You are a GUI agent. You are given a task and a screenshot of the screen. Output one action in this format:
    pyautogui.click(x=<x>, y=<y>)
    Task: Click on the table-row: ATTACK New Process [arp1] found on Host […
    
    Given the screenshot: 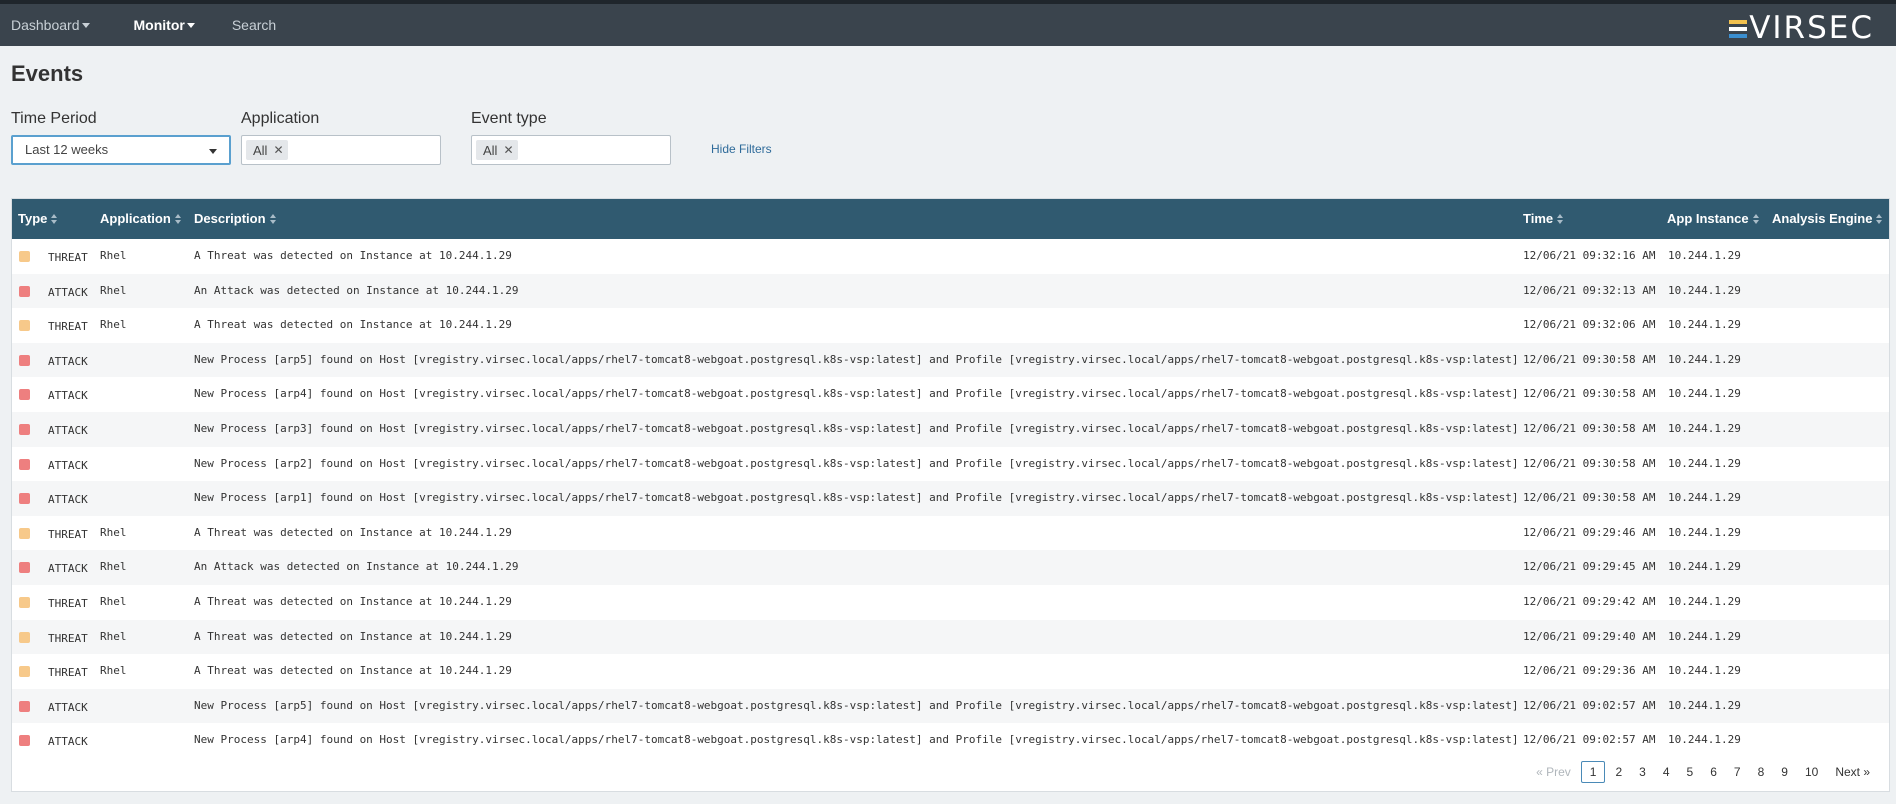 What is the action you would take?
    pyautogui.click(x=950, y=498)
    